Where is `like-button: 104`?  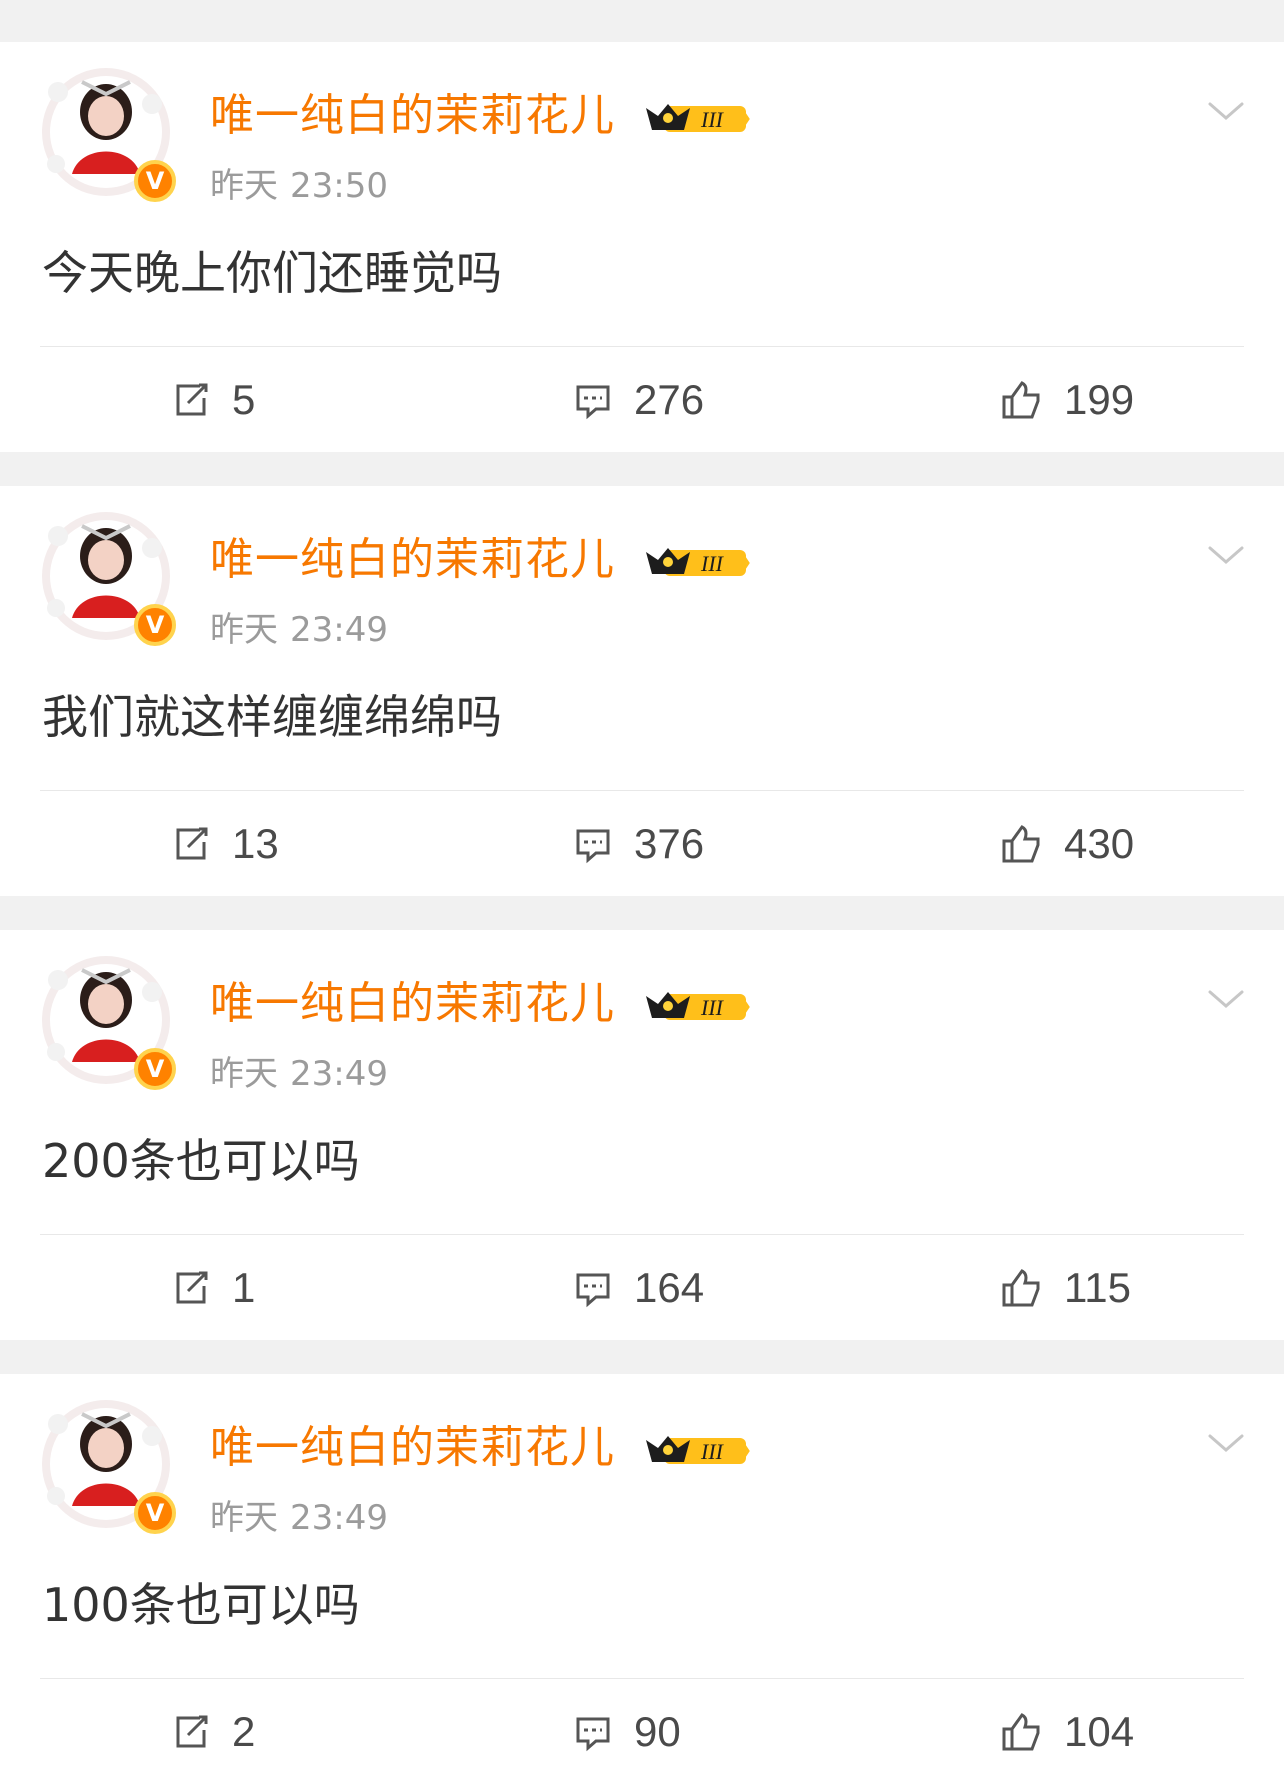
like-button: 104 is located at coordinates (1066, 1731).